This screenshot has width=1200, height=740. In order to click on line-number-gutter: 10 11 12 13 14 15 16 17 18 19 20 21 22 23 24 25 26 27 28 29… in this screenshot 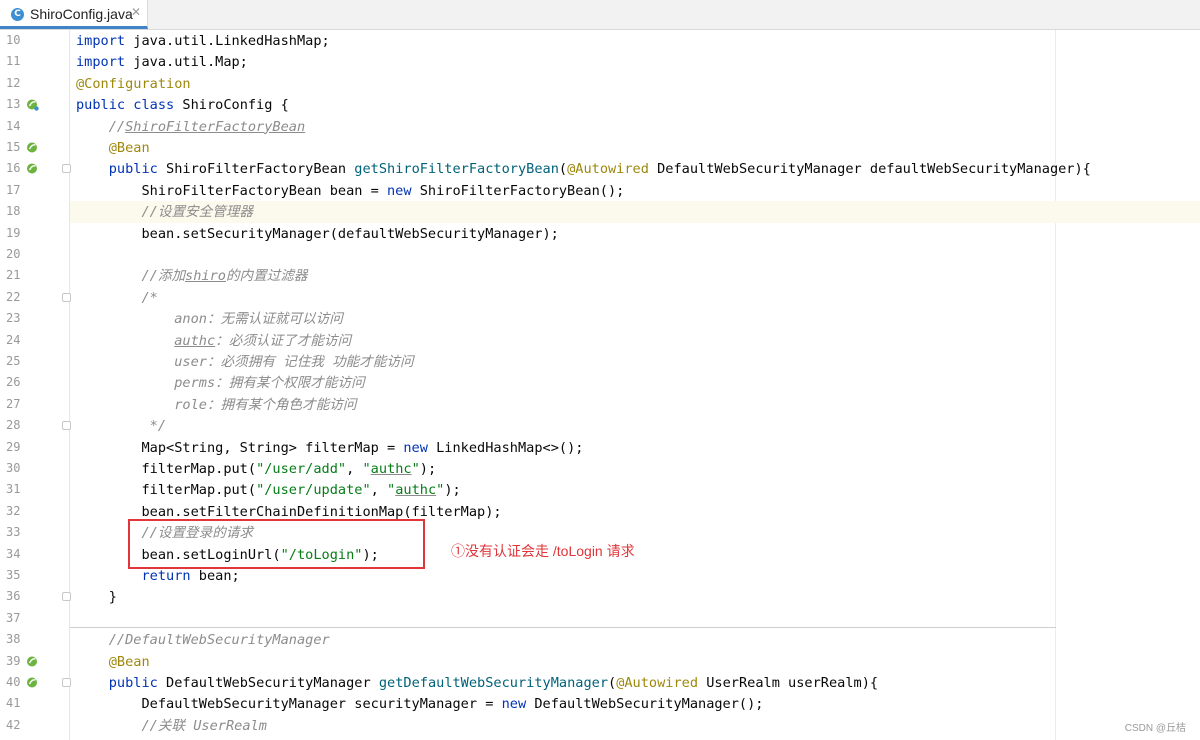, I will do `click(35, 385)`.